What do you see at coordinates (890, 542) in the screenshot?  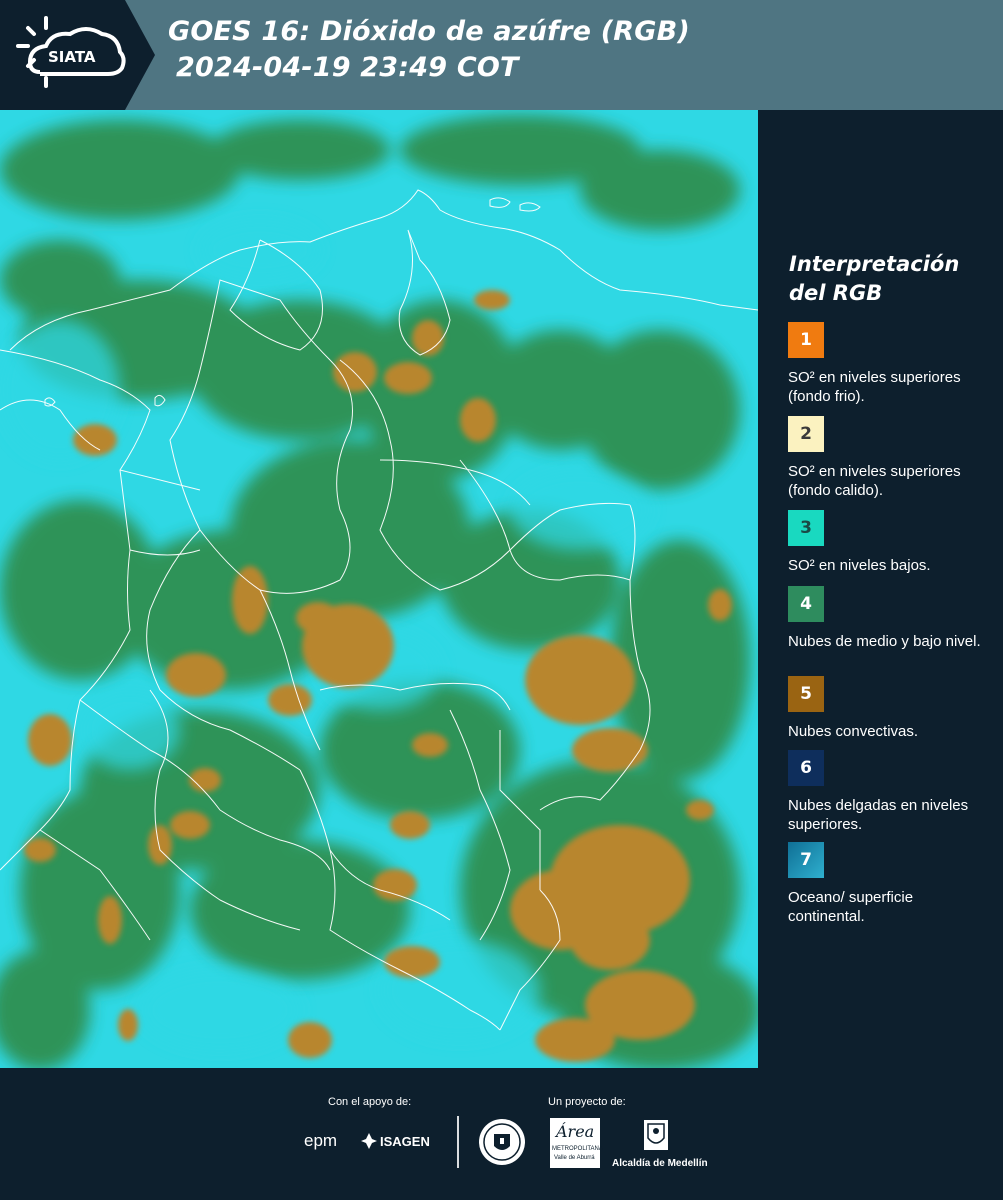 I see `legend-item-3: 3 SO² en niveles bajos.` at bounding box center [890, 542].